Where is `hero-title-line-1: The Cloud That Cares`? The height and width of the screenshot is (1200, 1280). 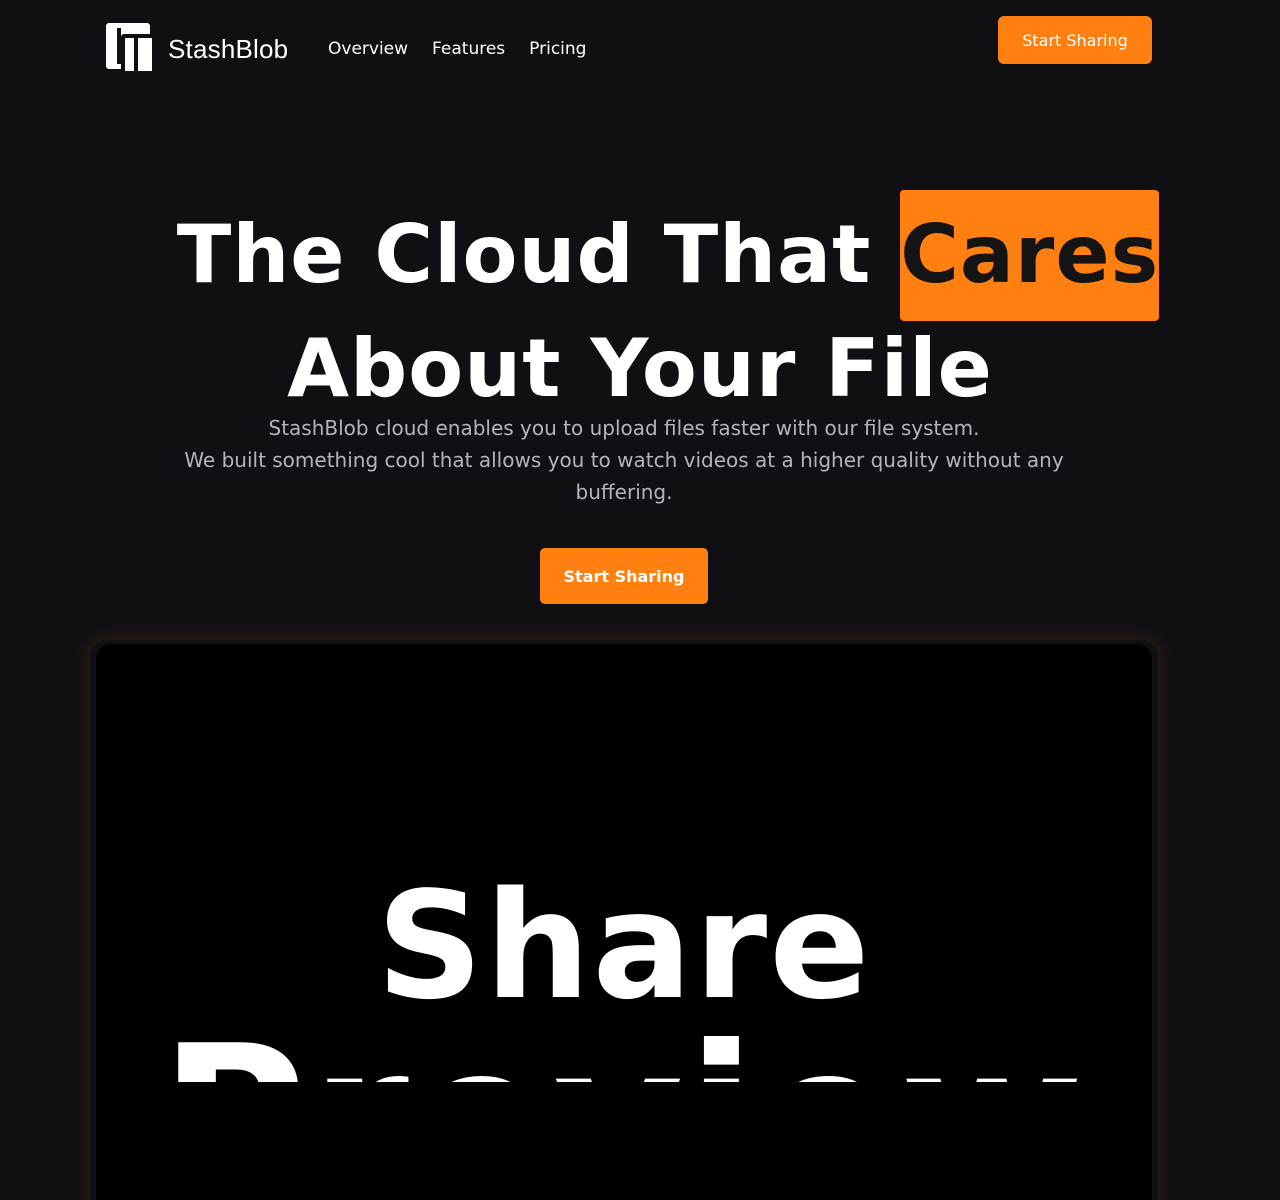
hero-title-line-1: The Cloud That Cares is located at coordinates (640, 255).